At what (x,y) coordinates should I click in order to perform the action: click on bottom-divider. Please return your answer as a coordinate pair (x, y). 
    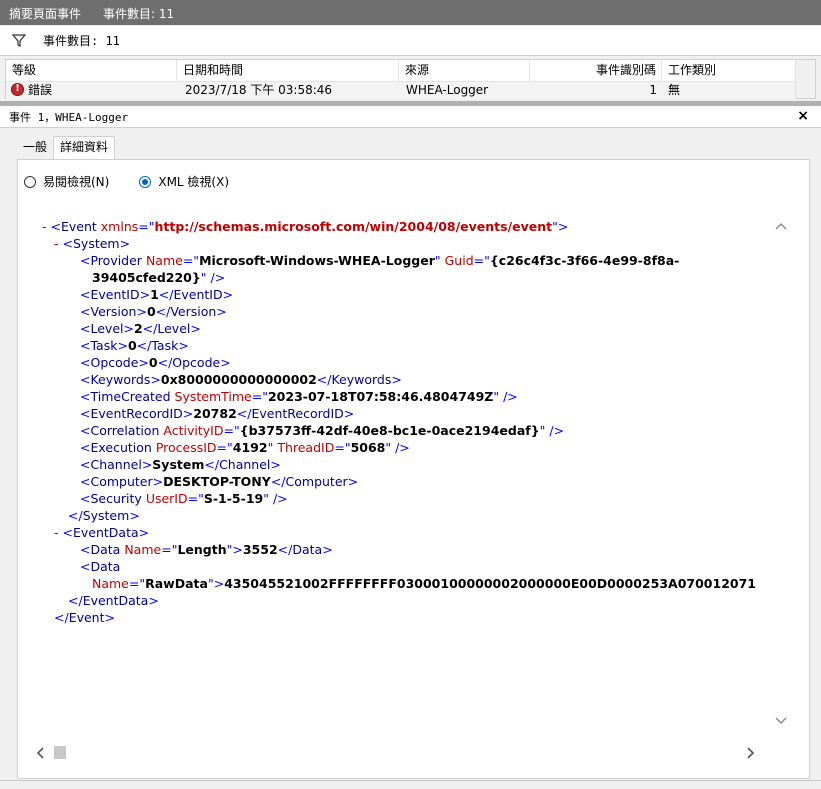
    Looking at the image, I should click on (410, 780).